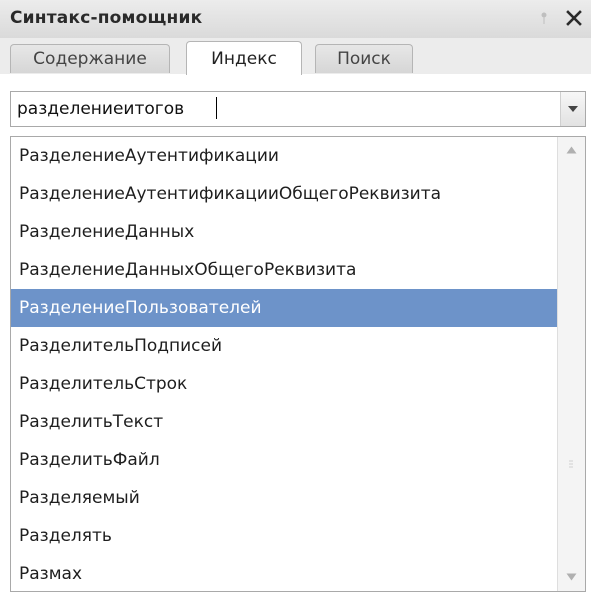  I want to click on list-item: РазделительПодписей, so click(284, 346).